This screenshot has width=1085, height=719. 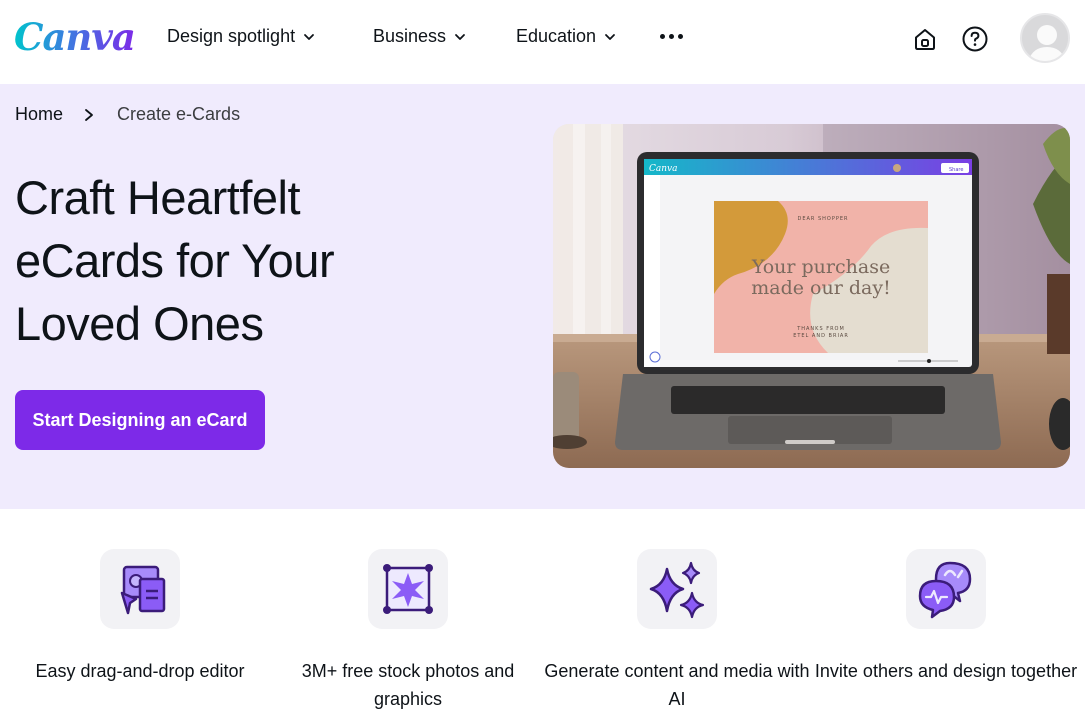 I want to click on feature-label: Generate content and media with AI, so click(x=677, y=685).